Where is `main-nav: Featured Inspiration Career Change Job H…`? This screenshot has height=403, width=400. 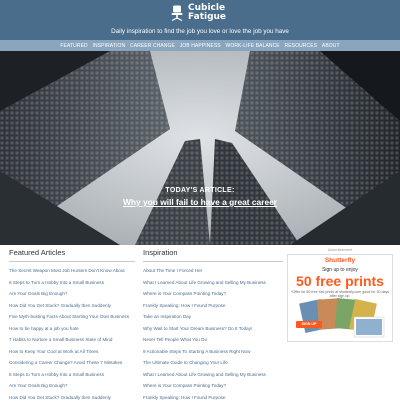 main-nav: Featured Inspiration Career Change Job H… is located at coordinates (200, 45).